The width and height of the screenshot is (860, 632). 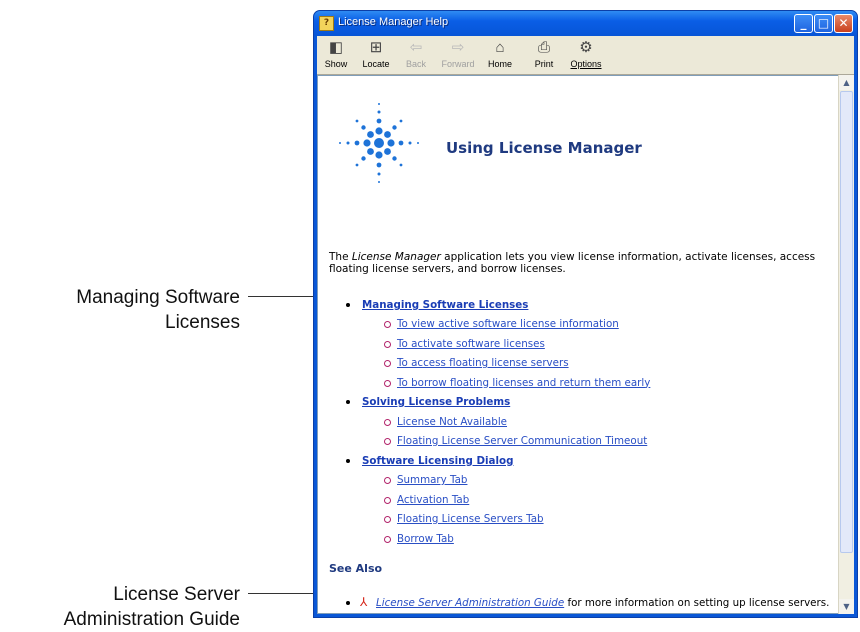 What do you see at coordinates (379, 143) in the screenshot?
I see `starburst-logo-icon` at bounding box center [379, 143].